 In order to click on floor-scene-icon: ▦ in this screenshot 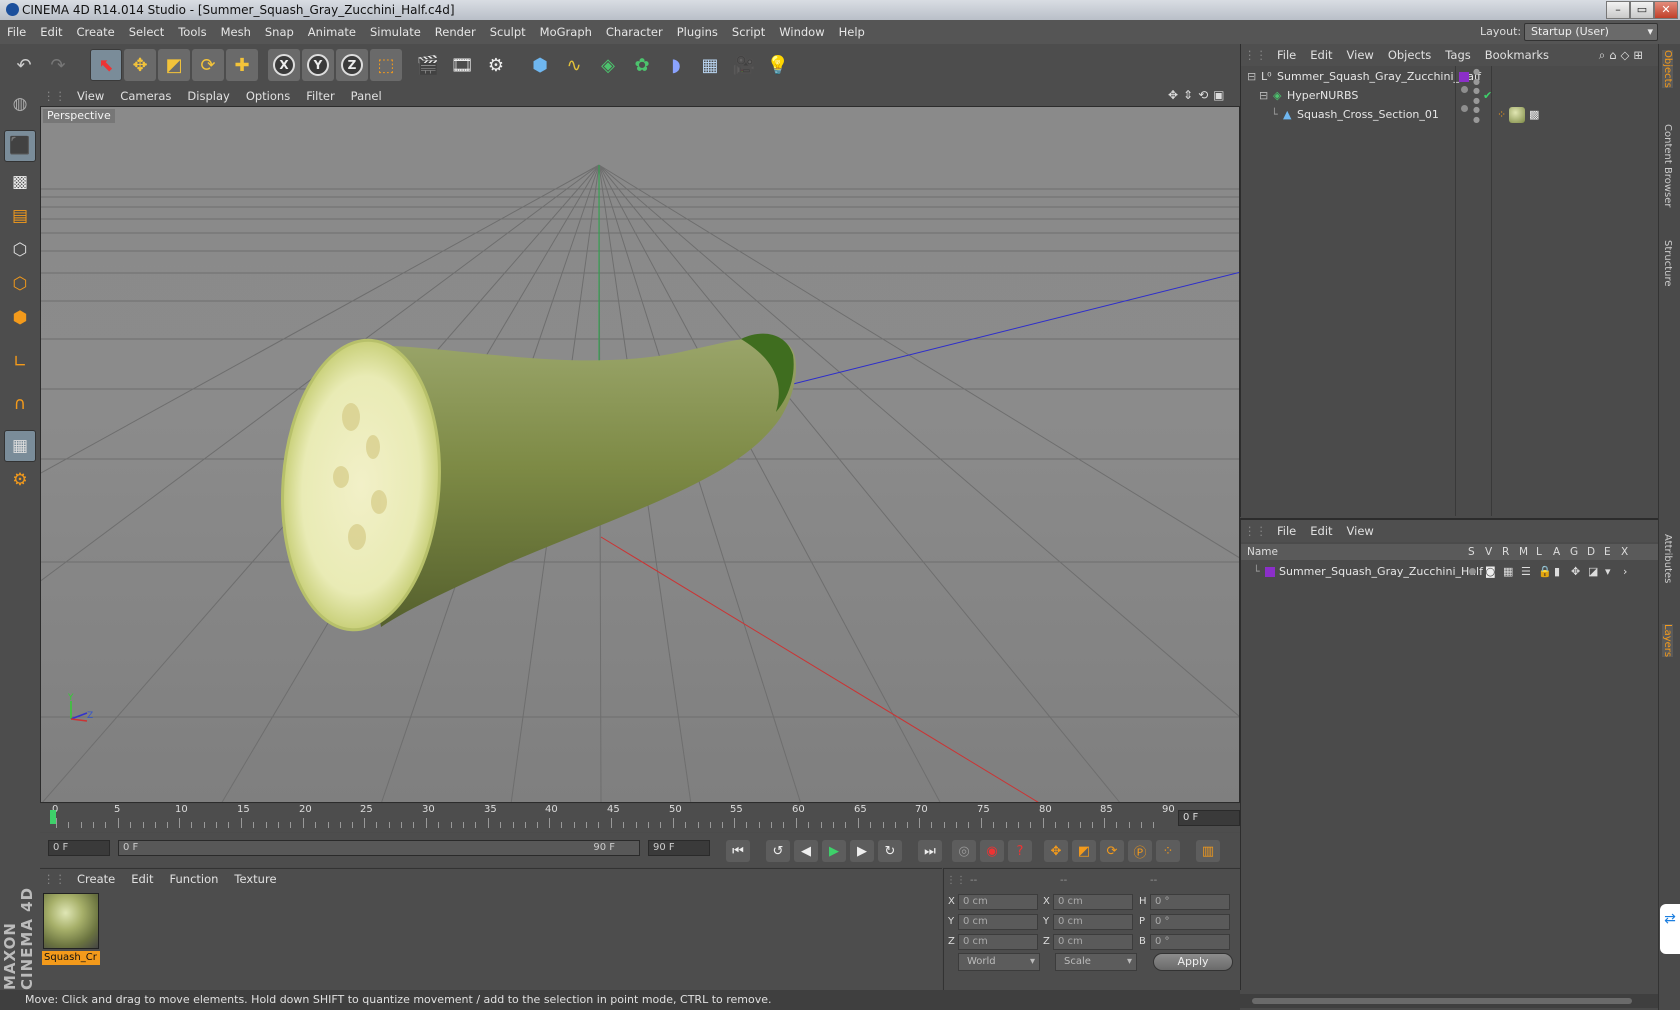, I will do `click(710, 65)`.